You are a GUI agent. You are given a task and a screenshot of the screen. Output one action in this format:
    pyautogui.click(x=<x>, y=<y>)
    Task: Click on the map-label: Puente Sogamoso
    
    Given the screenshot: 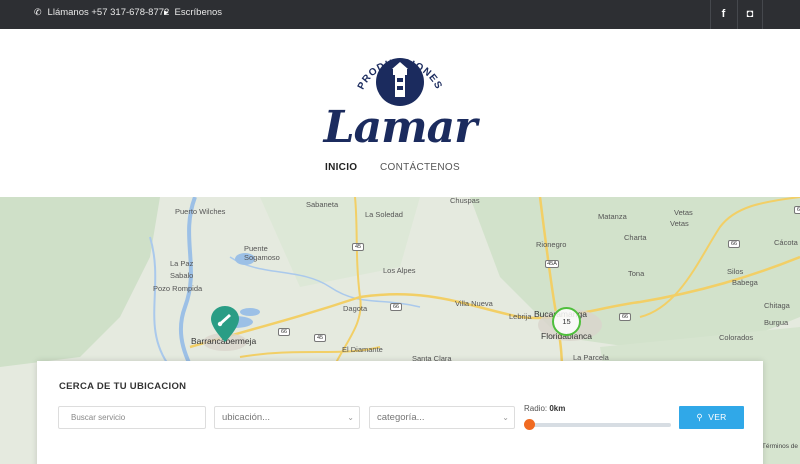 What is the action you would take?
    pyautogui.click(x=262, y=253)
    